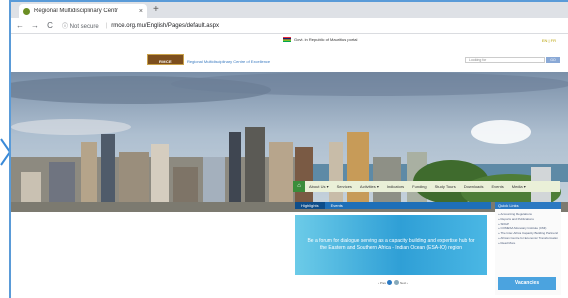 The height and width of the screenshot is (298, 568). Describe the element at coordinates (80, 25) in the screenshot. I see `not-secure-label: ⓘ Not secure` at that location.